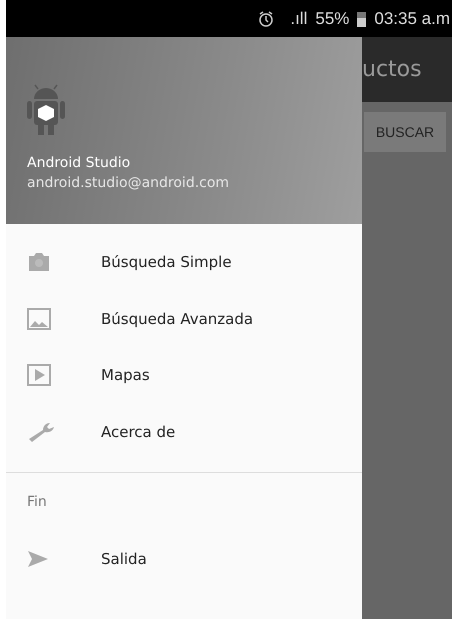  I want to click on battery-percent: 55%, so click(332, 18).